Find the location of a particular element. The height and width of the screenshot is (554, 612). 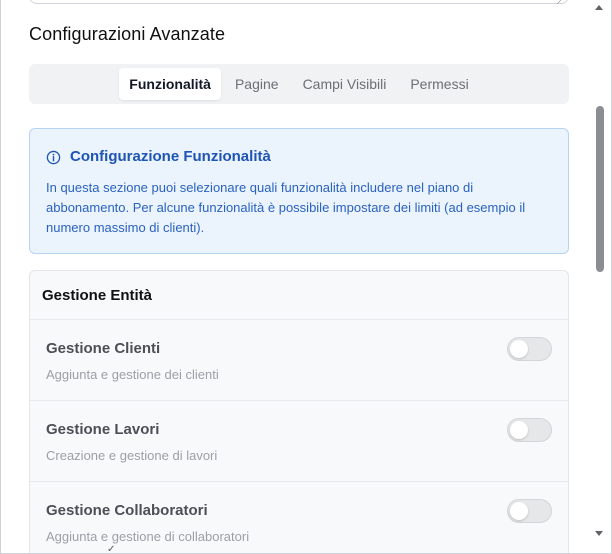

tab-pagine: Pagine is located at coordinates (257, 84).